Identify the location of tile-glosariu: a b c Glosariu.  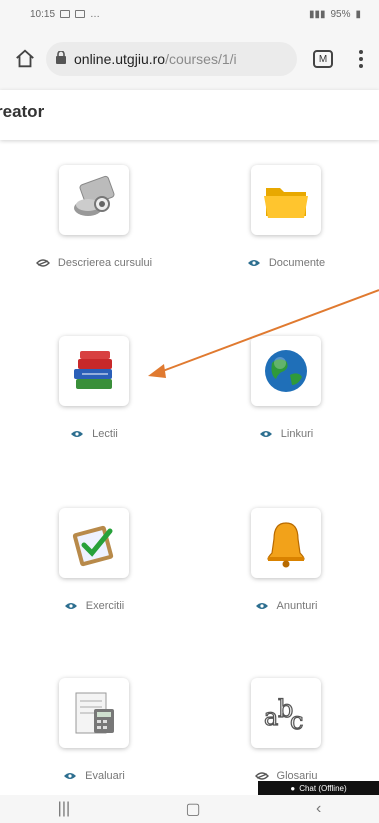
(286, 730).